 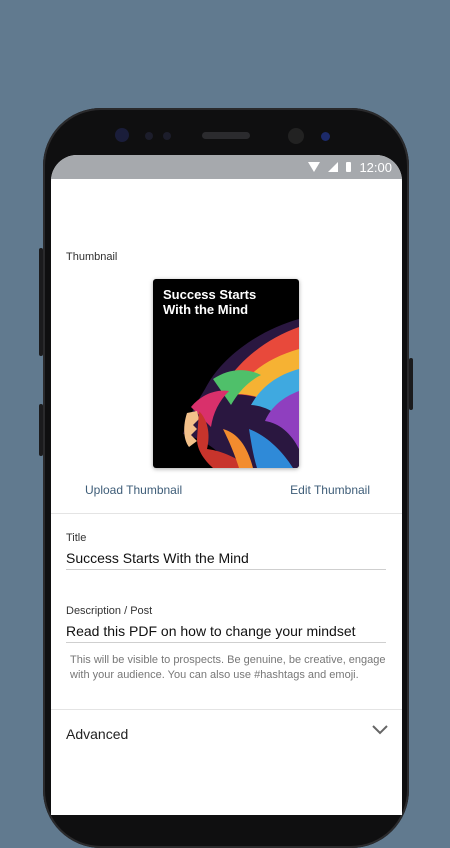 I want to click on iris-scanner-icon, so click(x=325, y=136).